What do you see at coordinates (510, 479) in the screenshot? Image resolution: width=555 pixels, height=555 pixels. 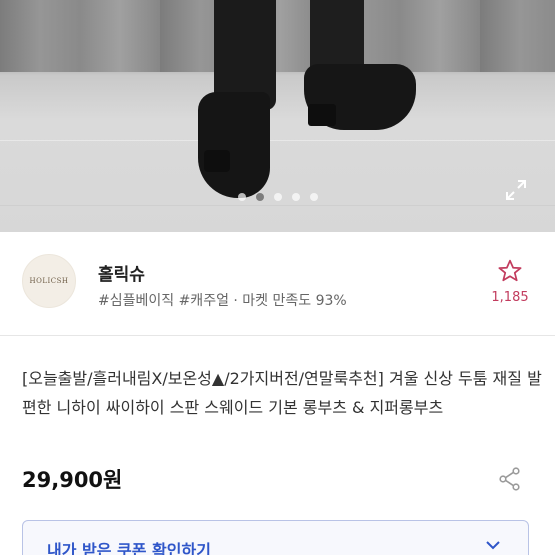 I see `share-icon` at bounding box center [510, 479].